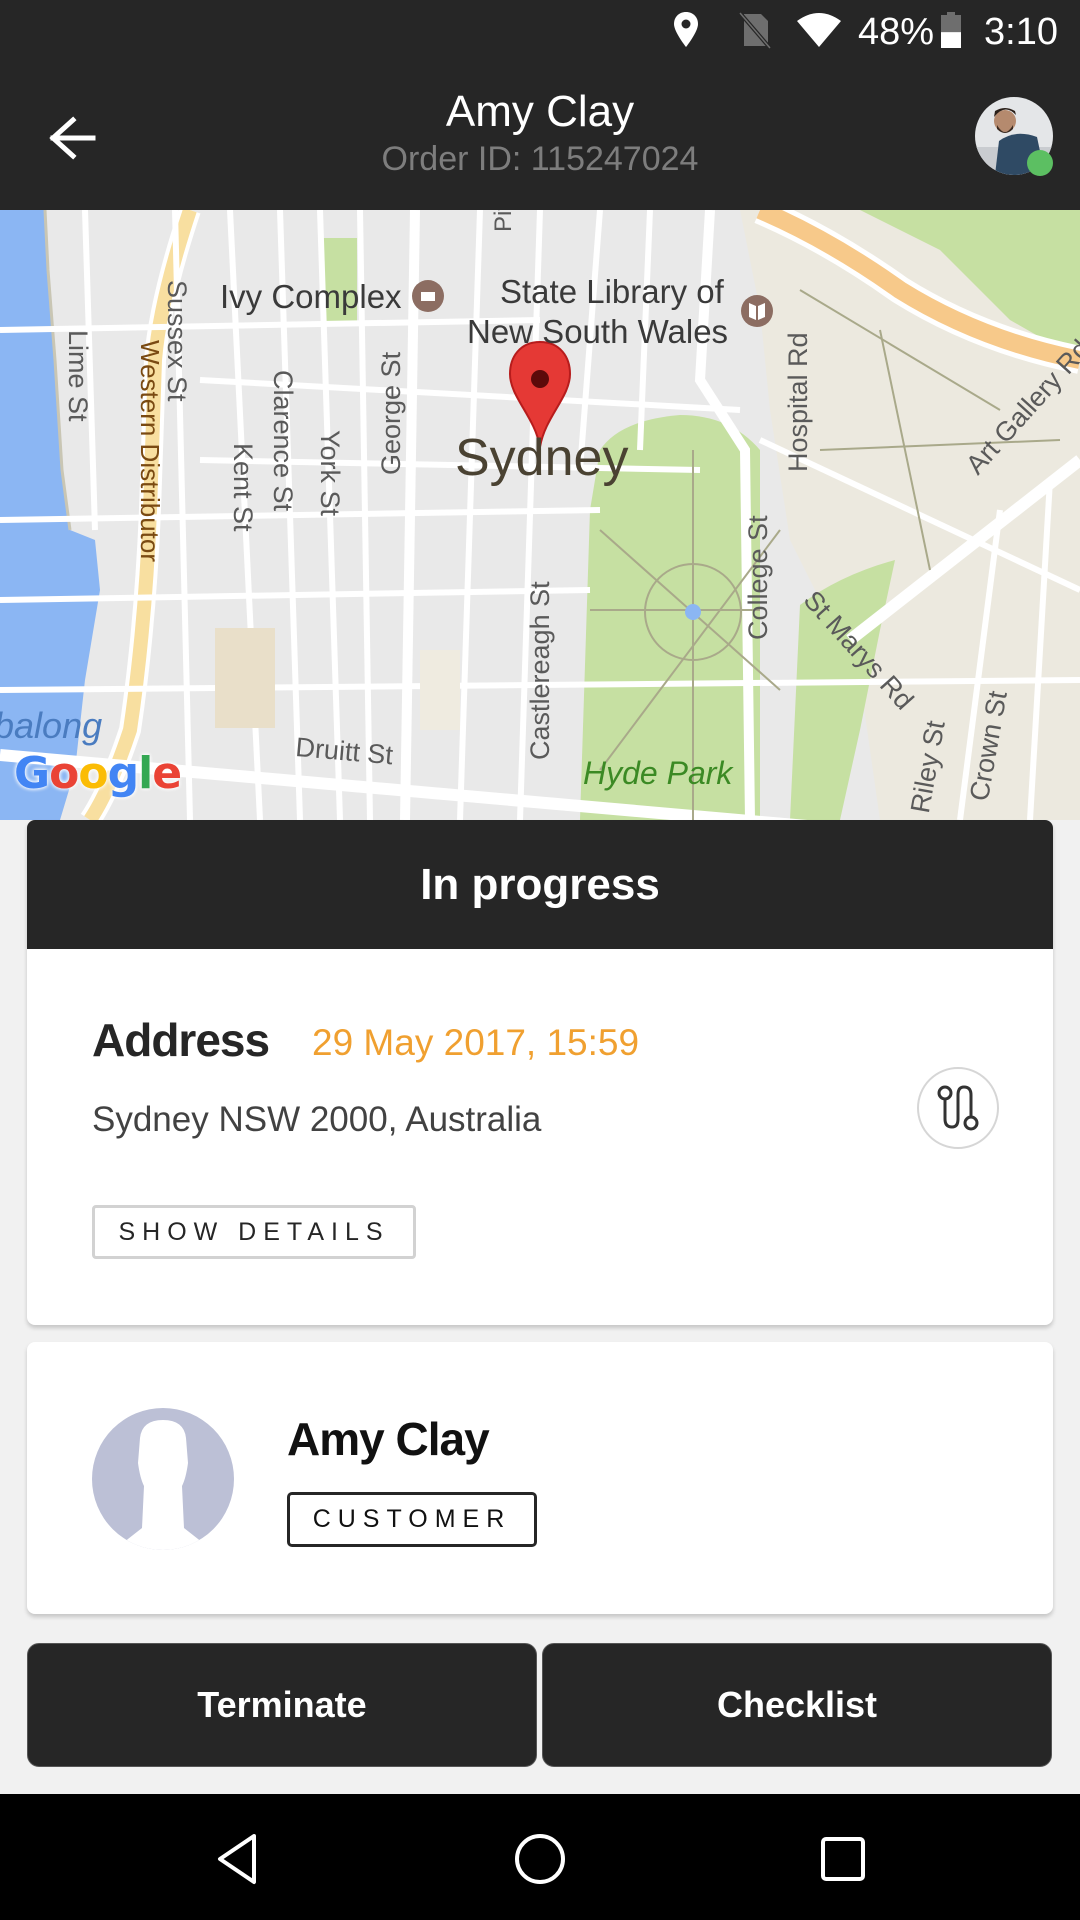 This screenshot has height=1920, width=1080. I want to click on nav-recents-button, so click(843, 1859).